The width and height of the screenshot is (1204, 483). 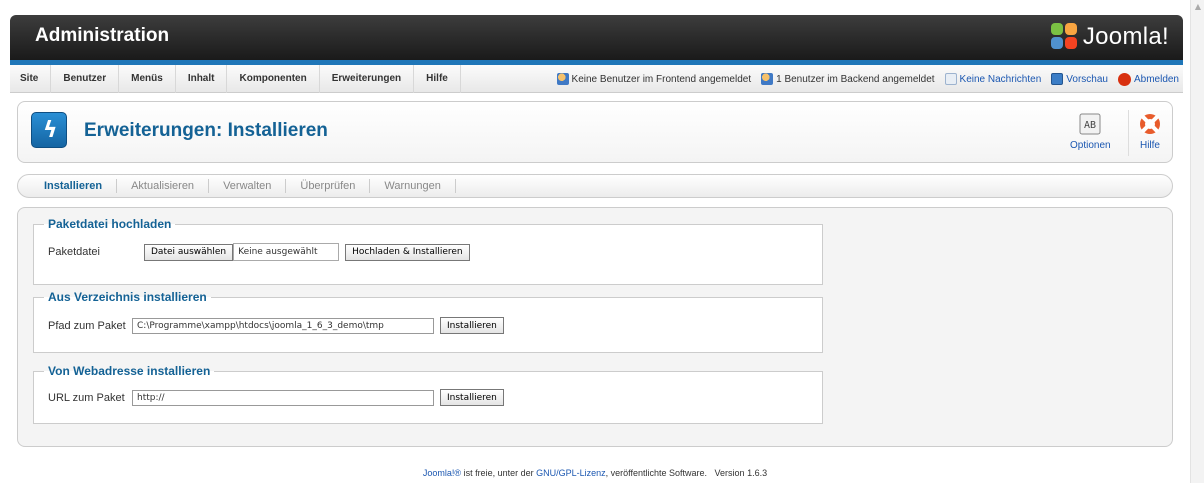 What do you see at coordinates (102, 35) in the screenshot?
I see `admin-title: Administration` at bounding box center [102, 35].